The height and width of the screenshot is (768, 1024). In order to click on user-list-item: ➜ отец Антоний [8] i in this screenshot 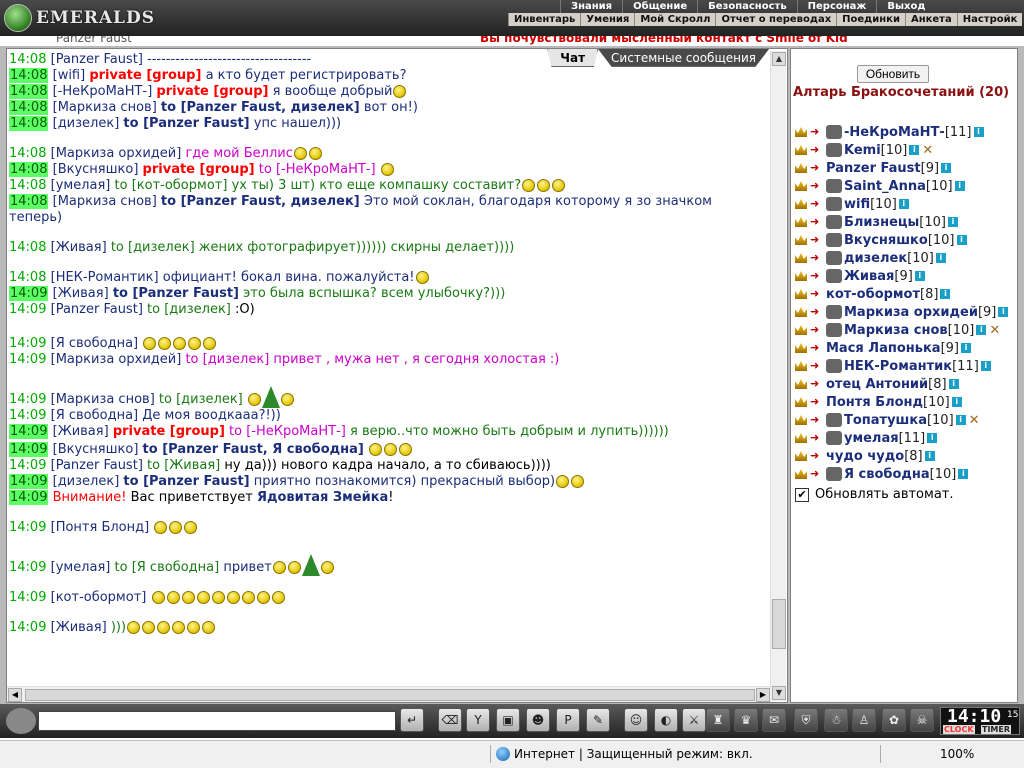, I will do `click(906, 384)`.